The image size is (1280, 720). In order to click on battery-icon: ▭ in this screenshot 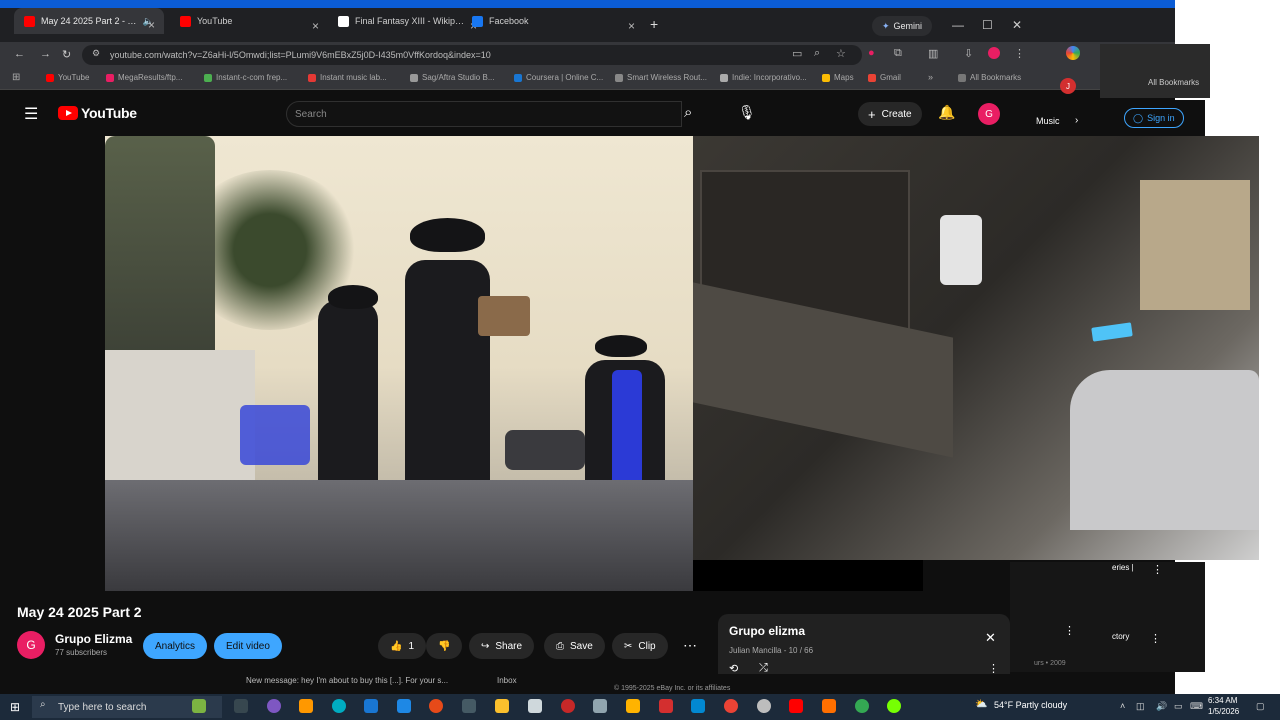, I will do `click(1178, 706)`.